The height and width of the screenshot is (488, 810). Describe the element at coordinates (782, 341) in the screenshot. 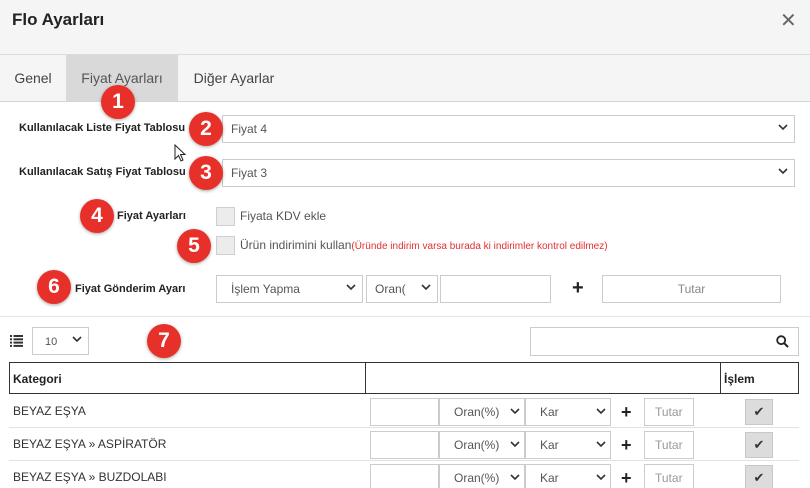

I see `search-icon` at that location.